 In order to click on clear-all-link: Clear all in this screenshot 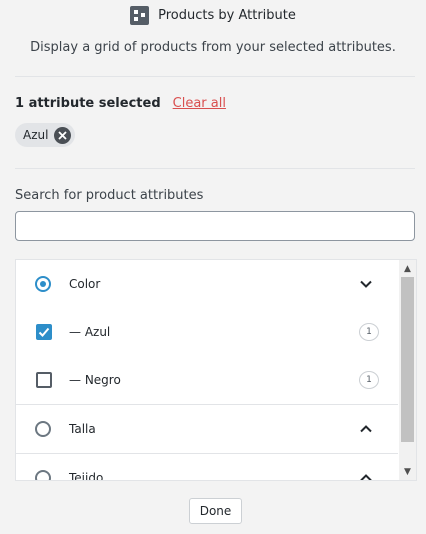, I will do `click(199, 103)`.